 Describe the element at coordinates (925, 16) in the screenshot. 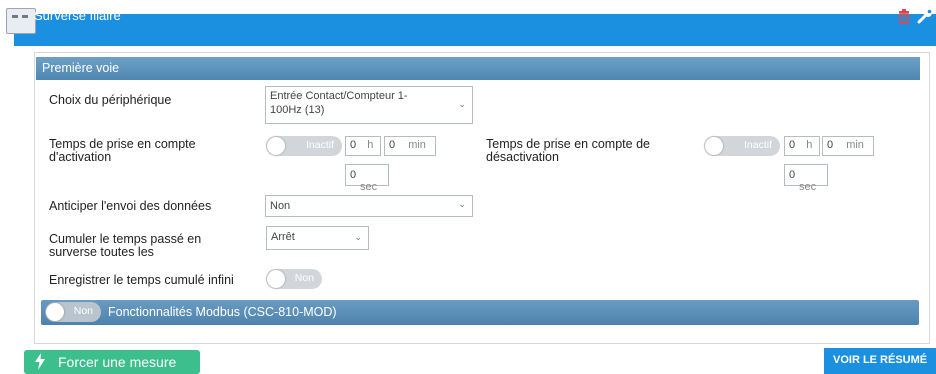

I see `wrench-icon` at that location.